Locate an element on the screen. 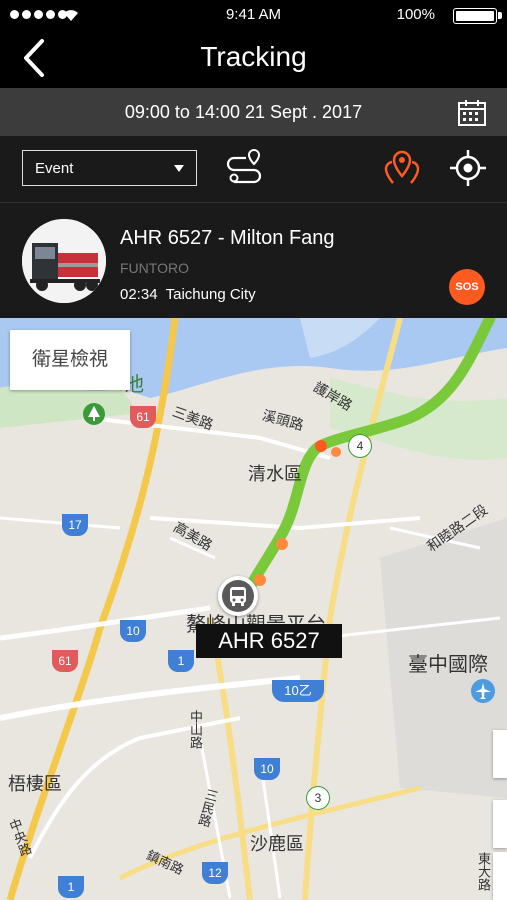  vehicle-location: 02:34 Taichung City is located at coordinates (188, 294).